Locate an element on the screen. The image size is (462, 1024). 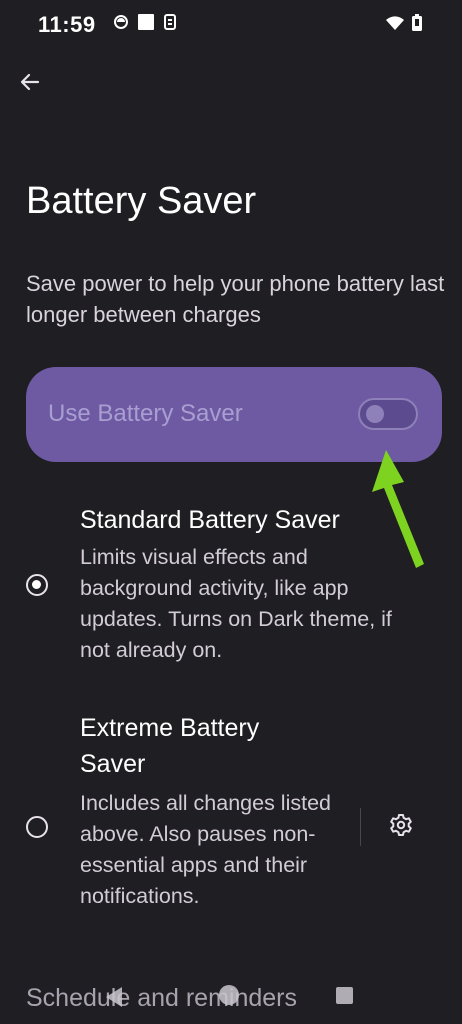
status-icons-right is located at coordinates (404, 25).